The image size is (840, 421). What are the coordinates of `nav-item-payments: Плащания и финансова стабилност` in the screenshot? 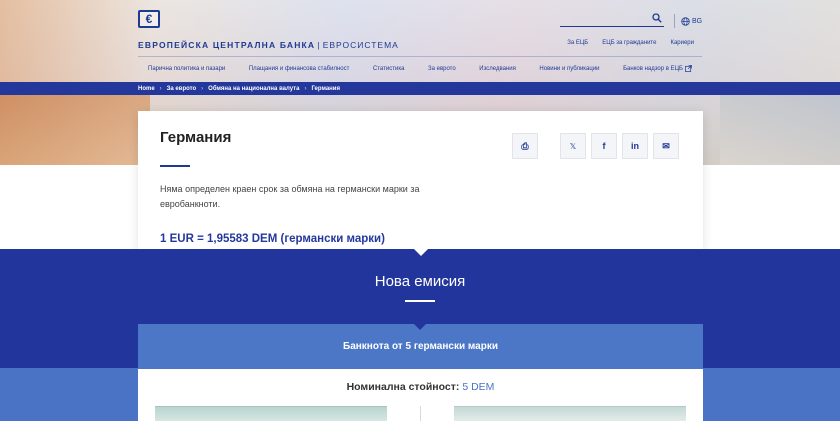 It's located at (299, 69).